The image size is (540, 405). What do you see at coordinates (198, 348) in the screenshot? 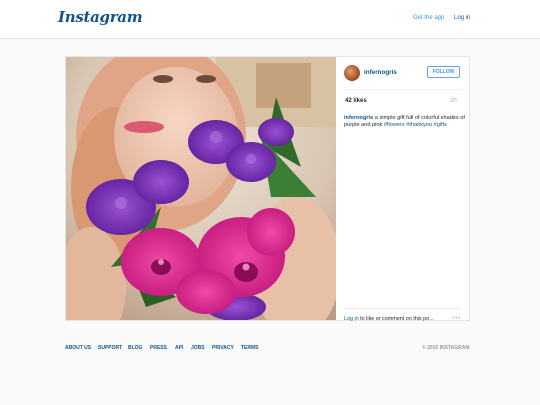
I see `footer-link-jobs: JOBS` at bounding box center [198, 348].